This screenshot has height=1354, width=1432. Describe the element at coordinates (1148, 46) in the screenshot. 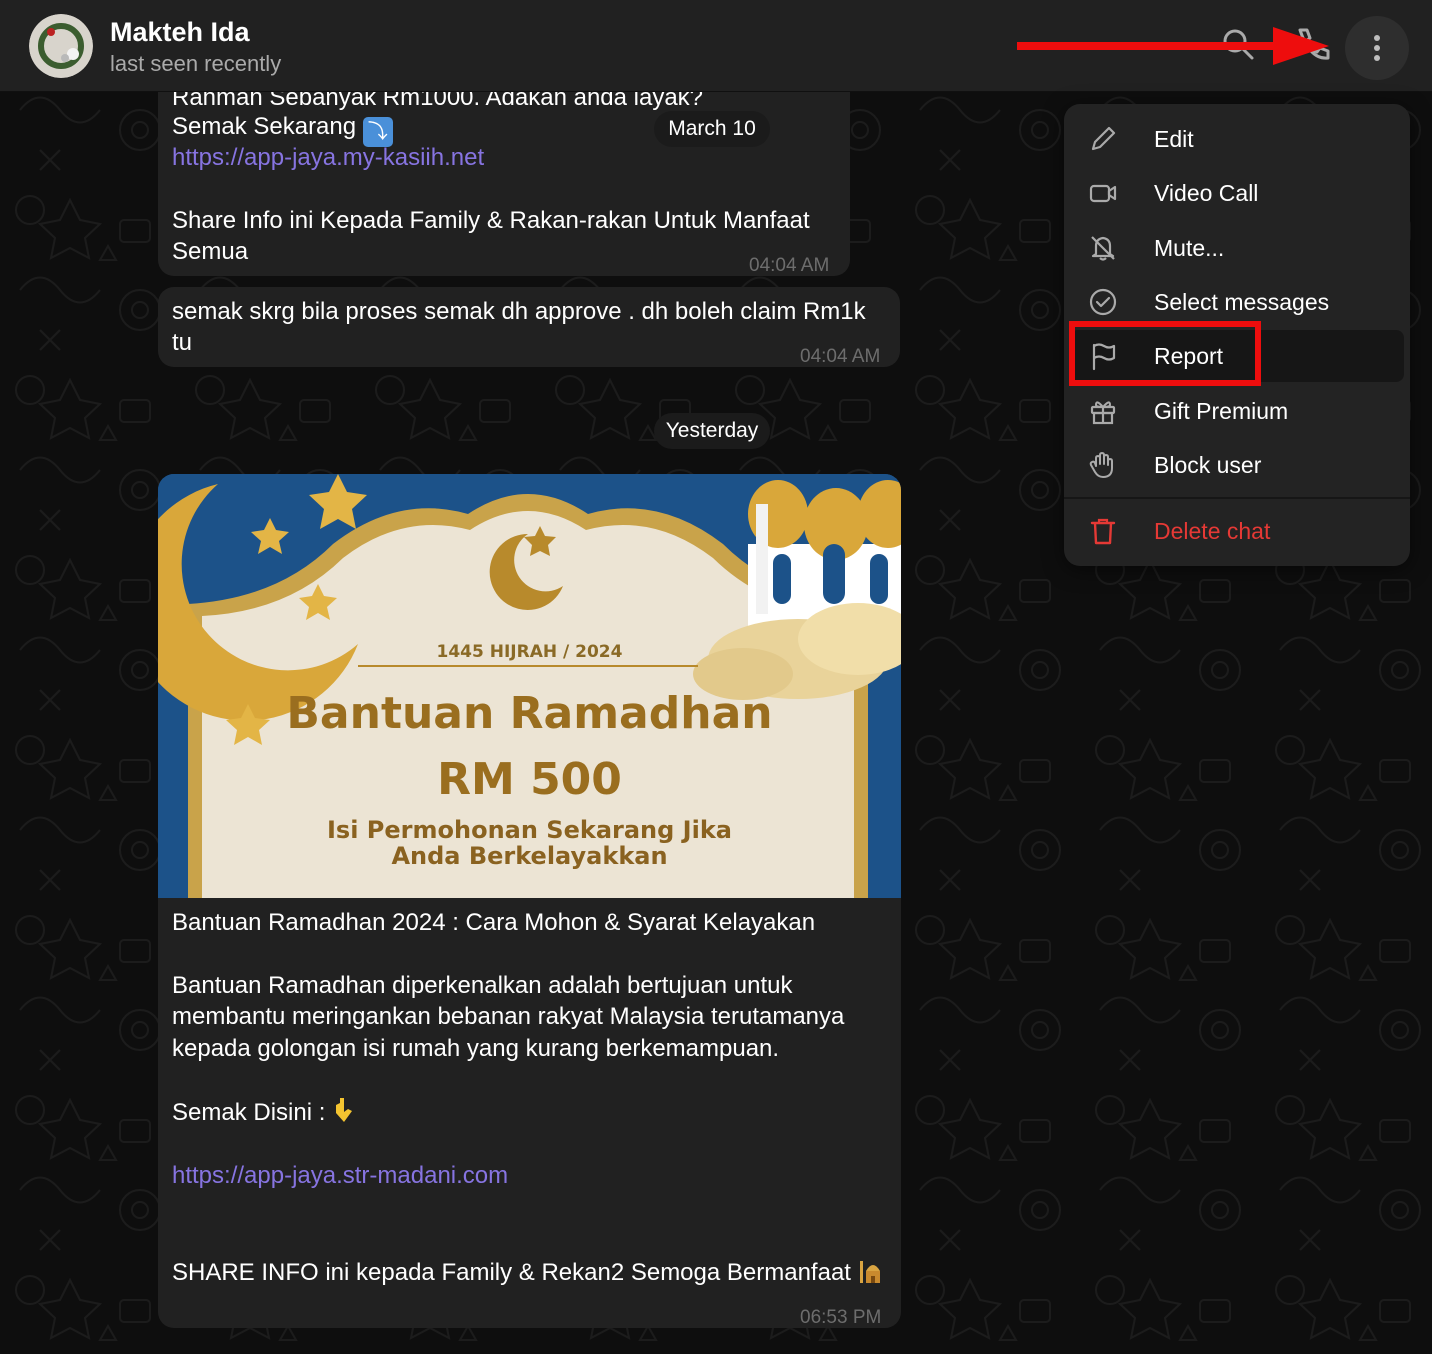

I see `annotation-arrow-shaft` at that location.